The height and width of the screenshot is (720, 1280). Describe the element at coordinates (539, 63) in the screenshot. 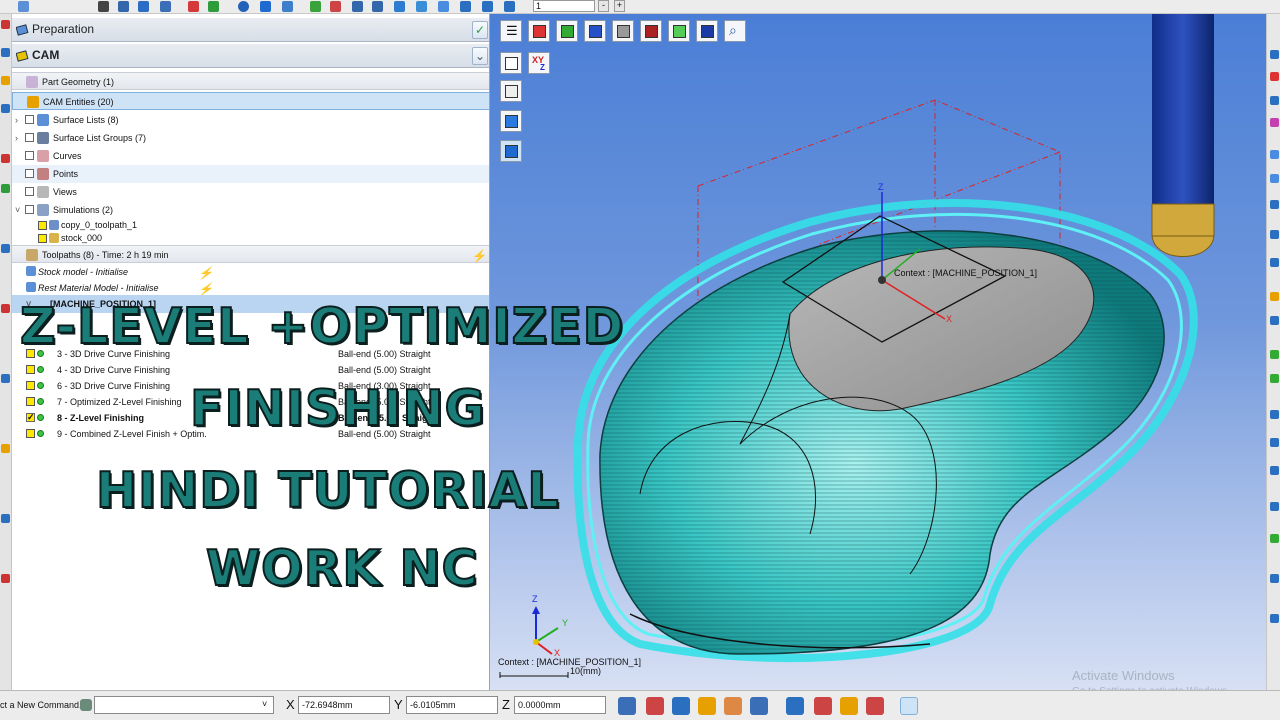

I see `axis-view-button: XY Z` at that location.